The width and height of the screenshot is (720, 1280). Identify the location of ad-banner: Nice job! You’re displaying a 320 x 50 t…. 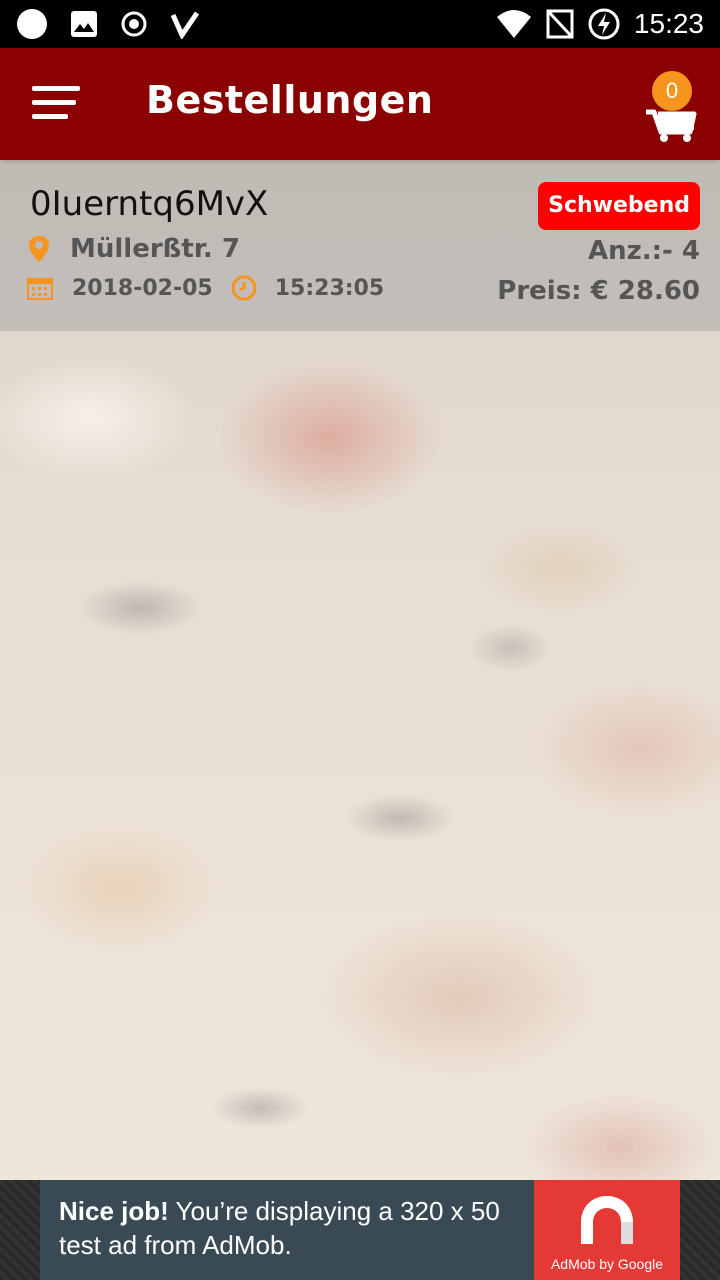
(360, 1230).